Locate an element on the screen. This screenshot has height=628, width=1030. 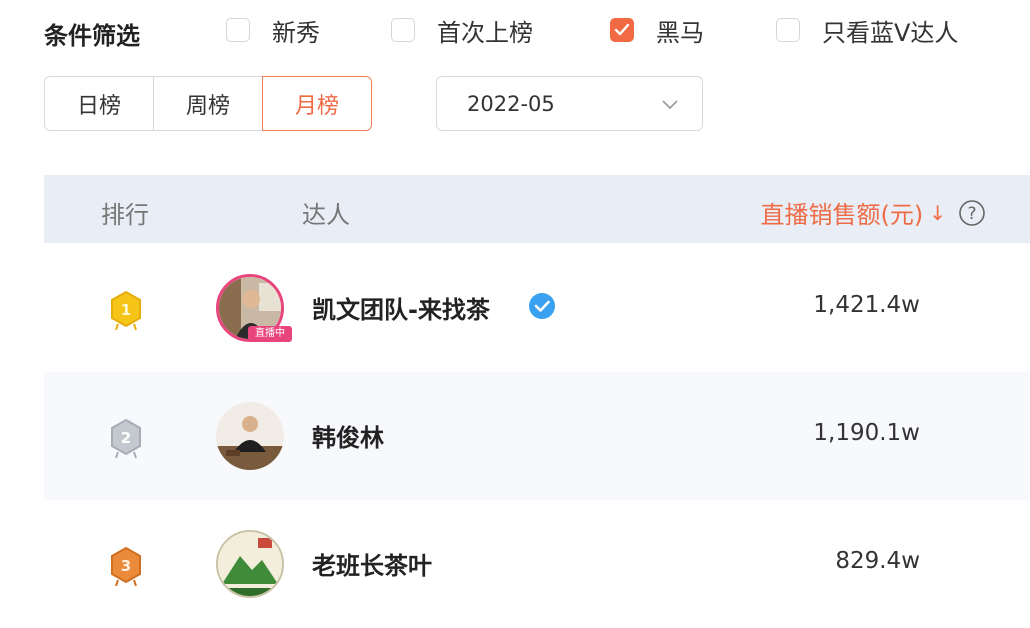
filter-title: 条件筛选 is located at coordinates (92, 36).